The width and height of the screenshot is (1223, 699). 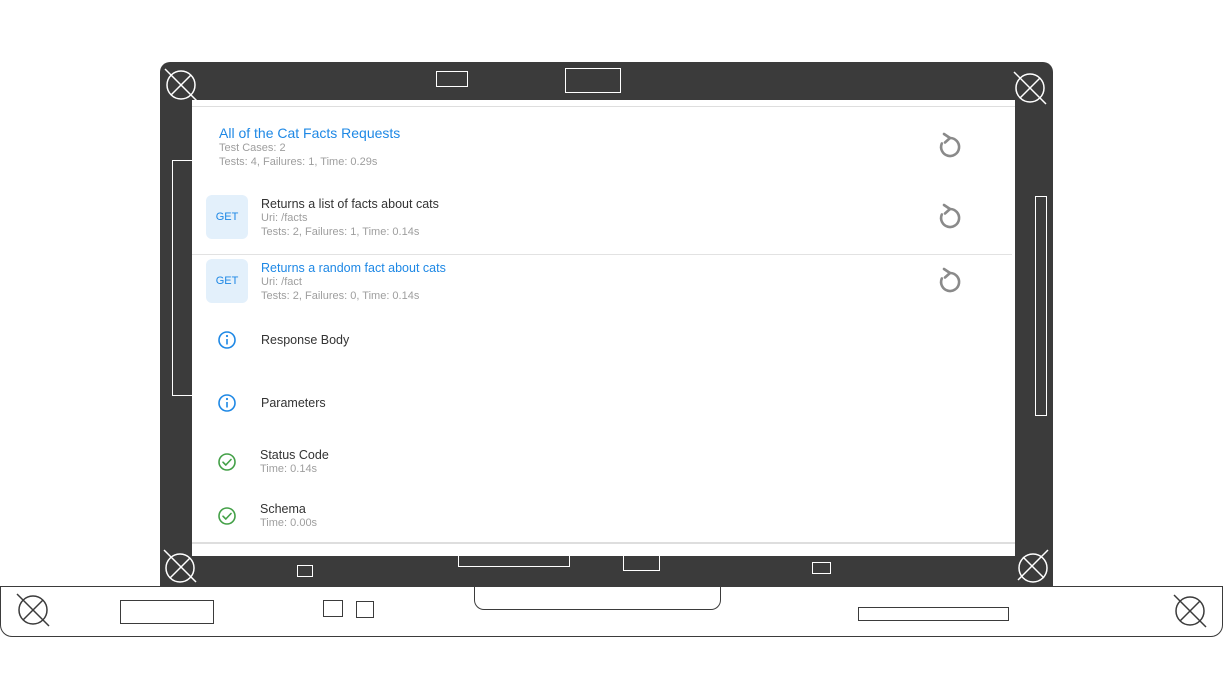 I want to click on check-time: Time: 0.14s, so click(x=289, y=469).